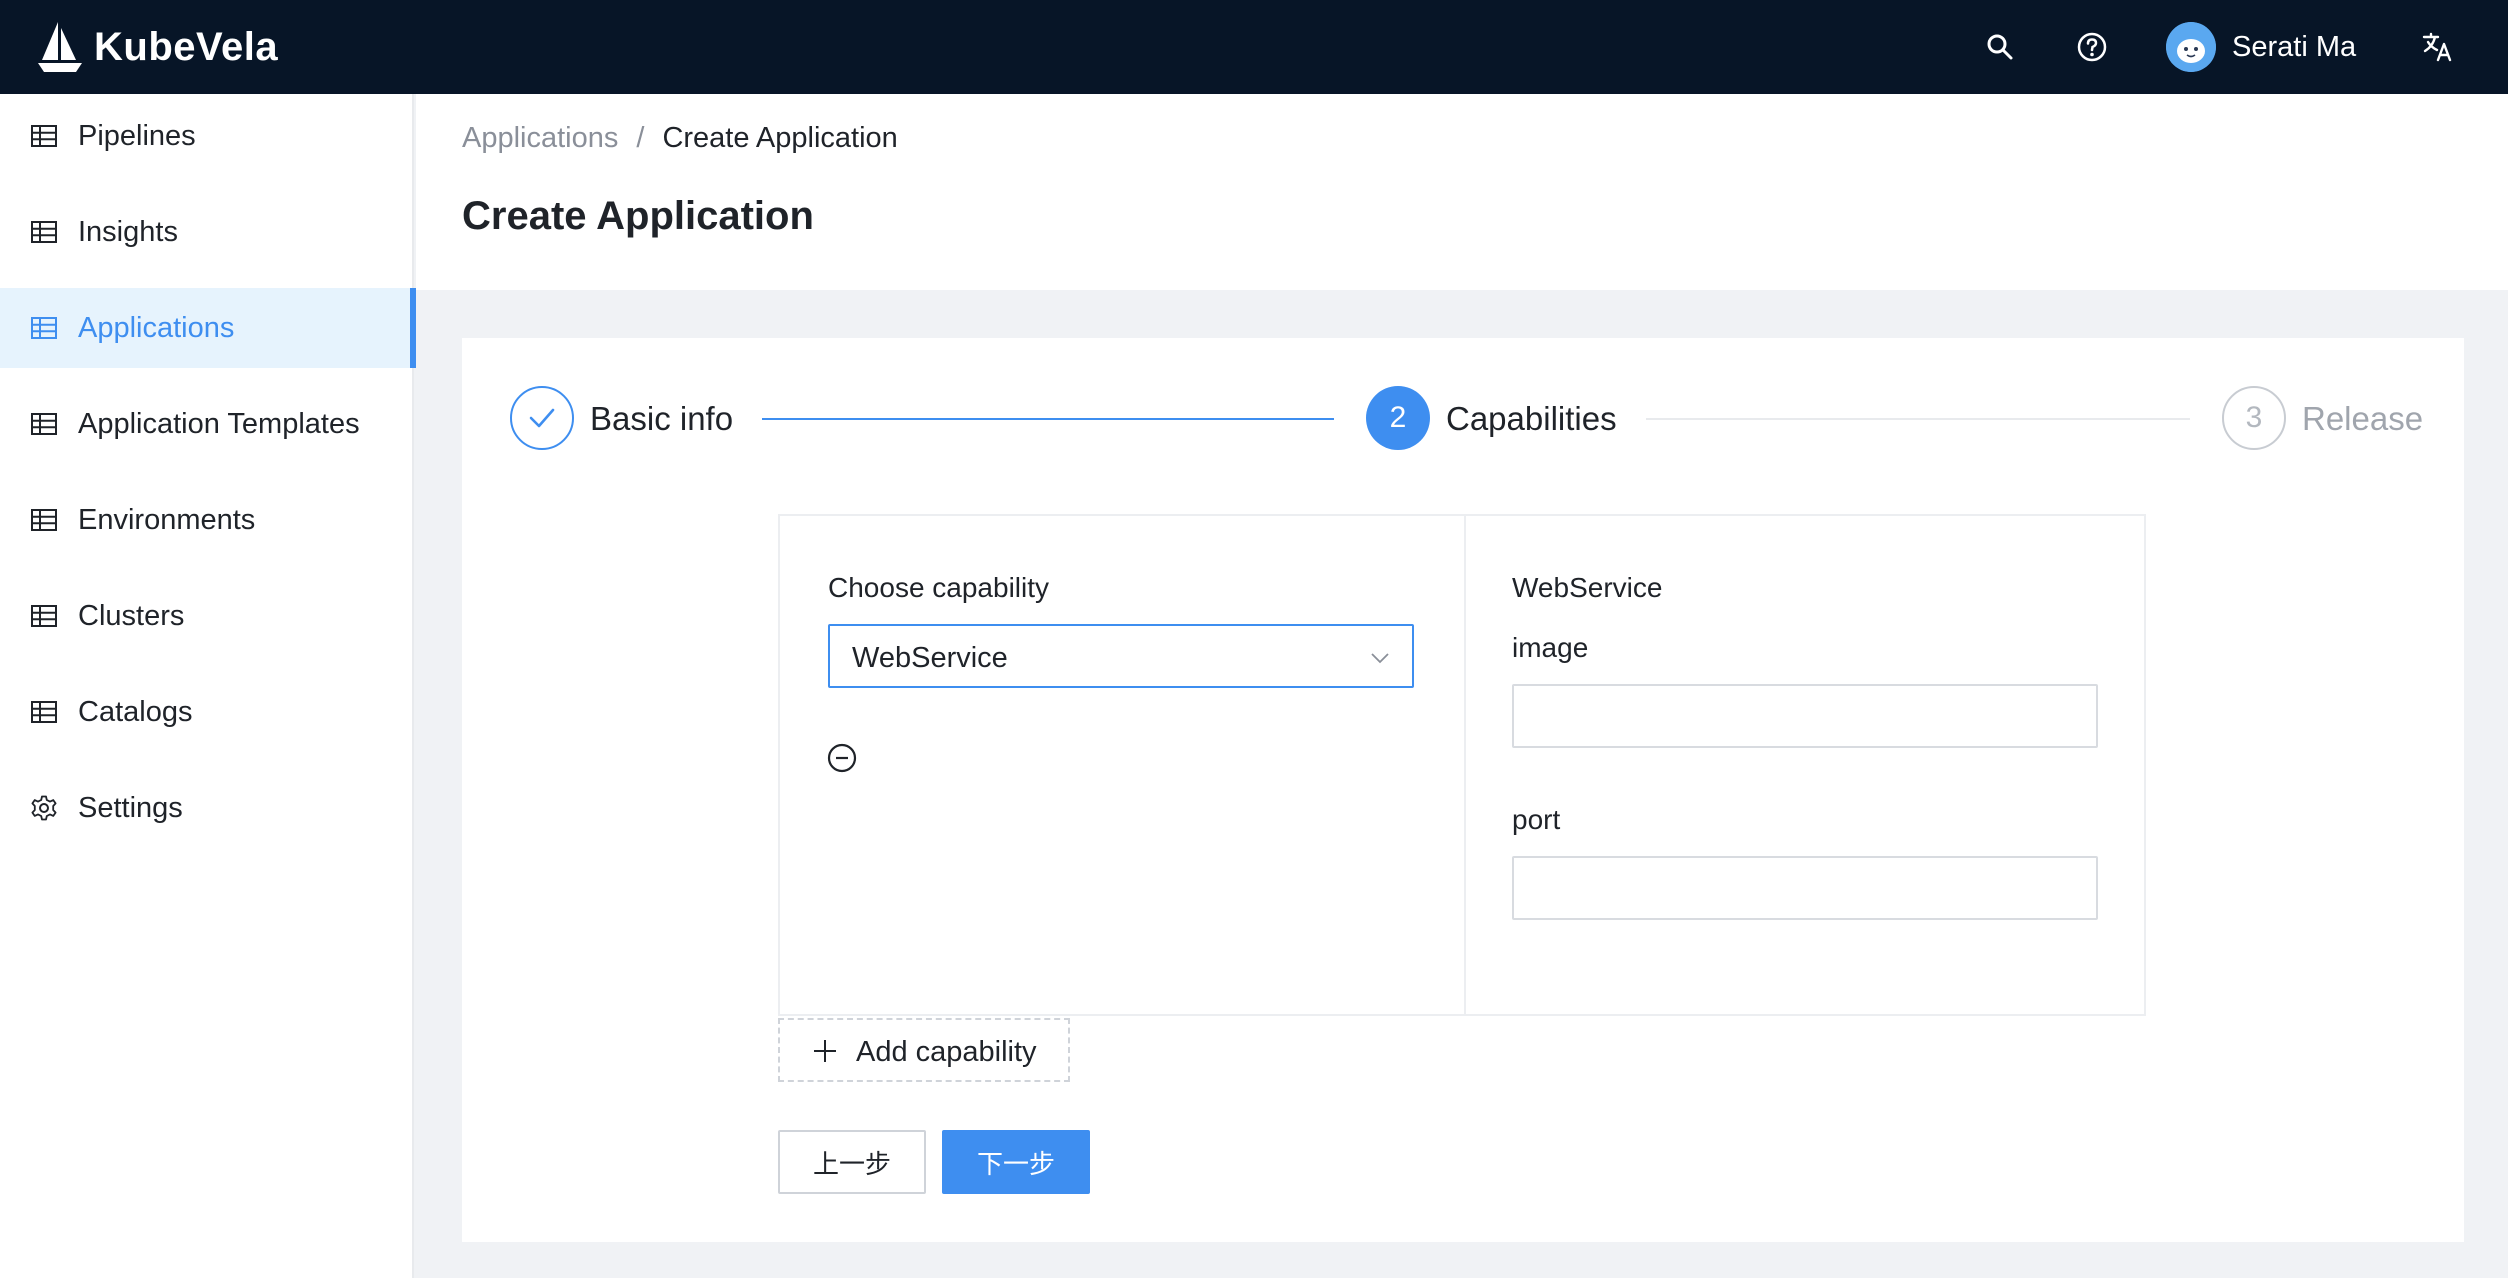  Describe the element at coordinates (2092, 47) in the screenshot. I see `help-circle-icon` at that location.